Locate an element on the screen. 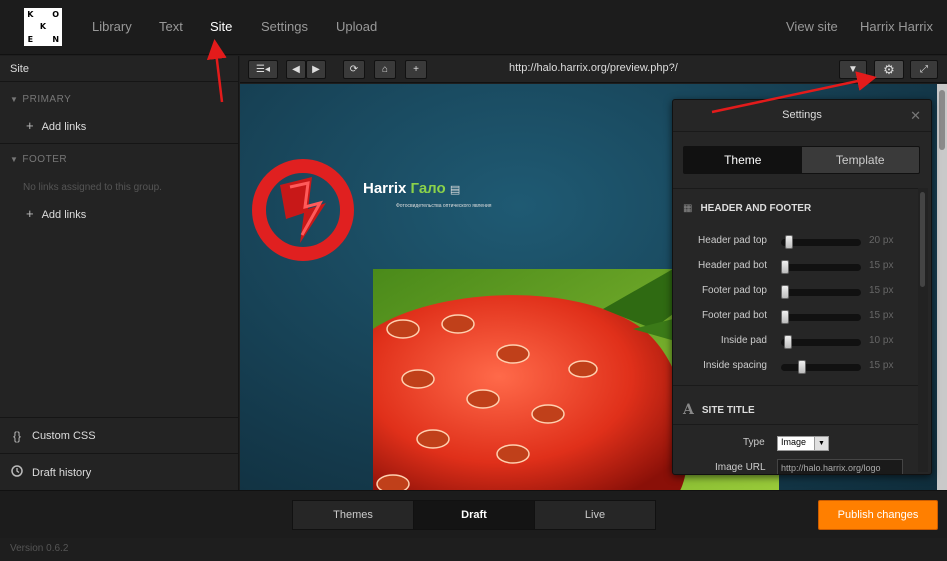 Image resolution: width=947 pixels, height=561 pixels. mode-draft: Draft is located at coordinates (474, 515).